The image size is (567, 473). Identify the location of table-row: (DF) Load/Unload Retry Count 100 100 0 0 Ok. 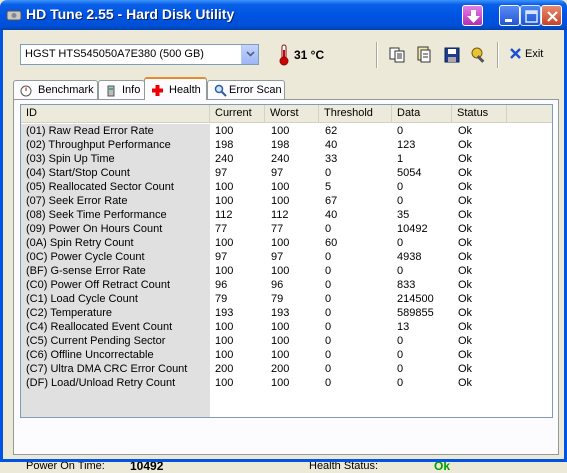
(286, 383).